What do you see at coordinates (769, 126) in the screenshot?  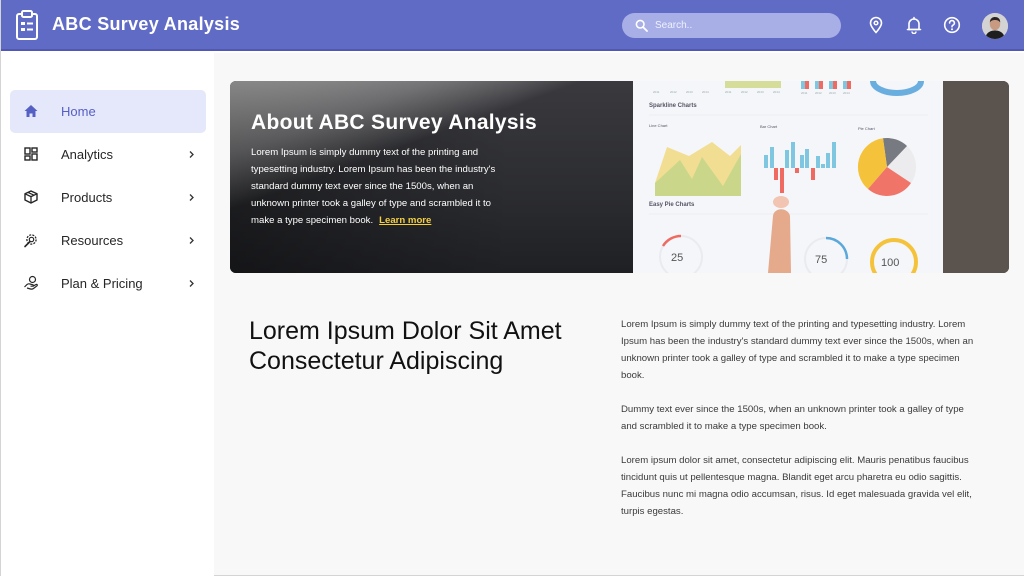 I see `bar-chart-label: Bar Chart` at bounding box center [769, 126].